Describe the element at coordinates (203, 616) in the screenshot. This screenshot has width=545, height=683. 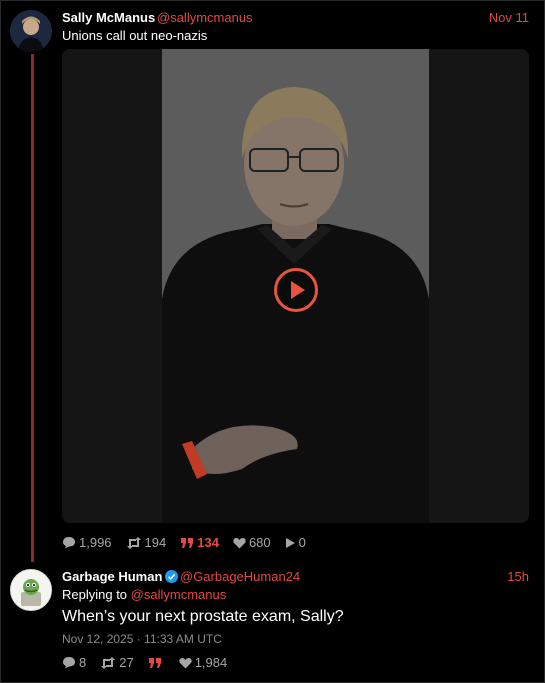
I see `tweet2-text: When’s your next prostate exam, Sally?` at that location.